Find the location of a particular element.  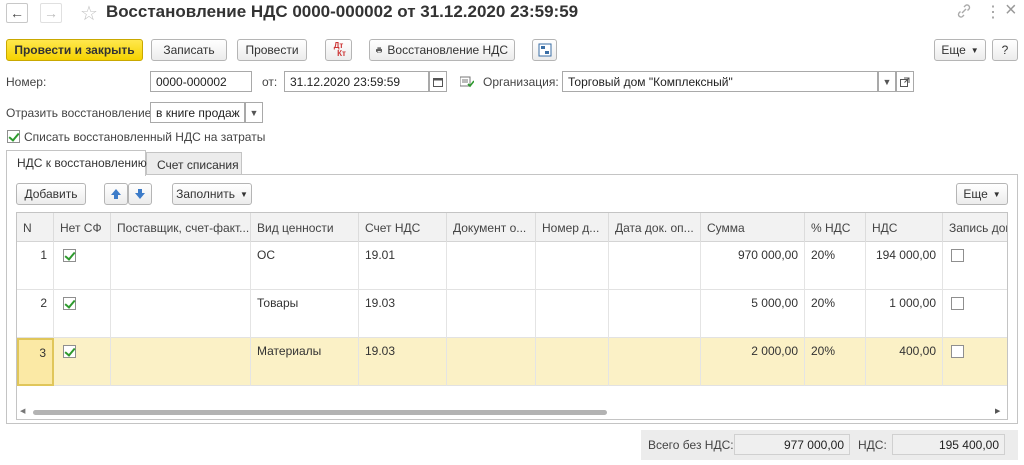

calendar-button is located at coordinates (438, 81).